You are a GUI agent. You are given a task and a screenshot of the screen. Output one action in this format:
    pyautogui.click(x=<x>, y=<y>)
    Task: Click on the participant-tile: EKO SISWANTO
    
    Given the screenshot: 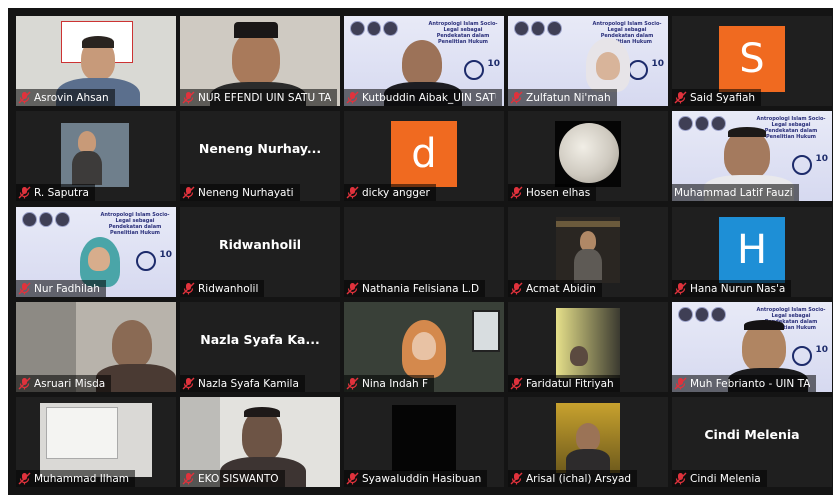 What is the action you would take?
    pyautogui.click(x=260, y=442)
    